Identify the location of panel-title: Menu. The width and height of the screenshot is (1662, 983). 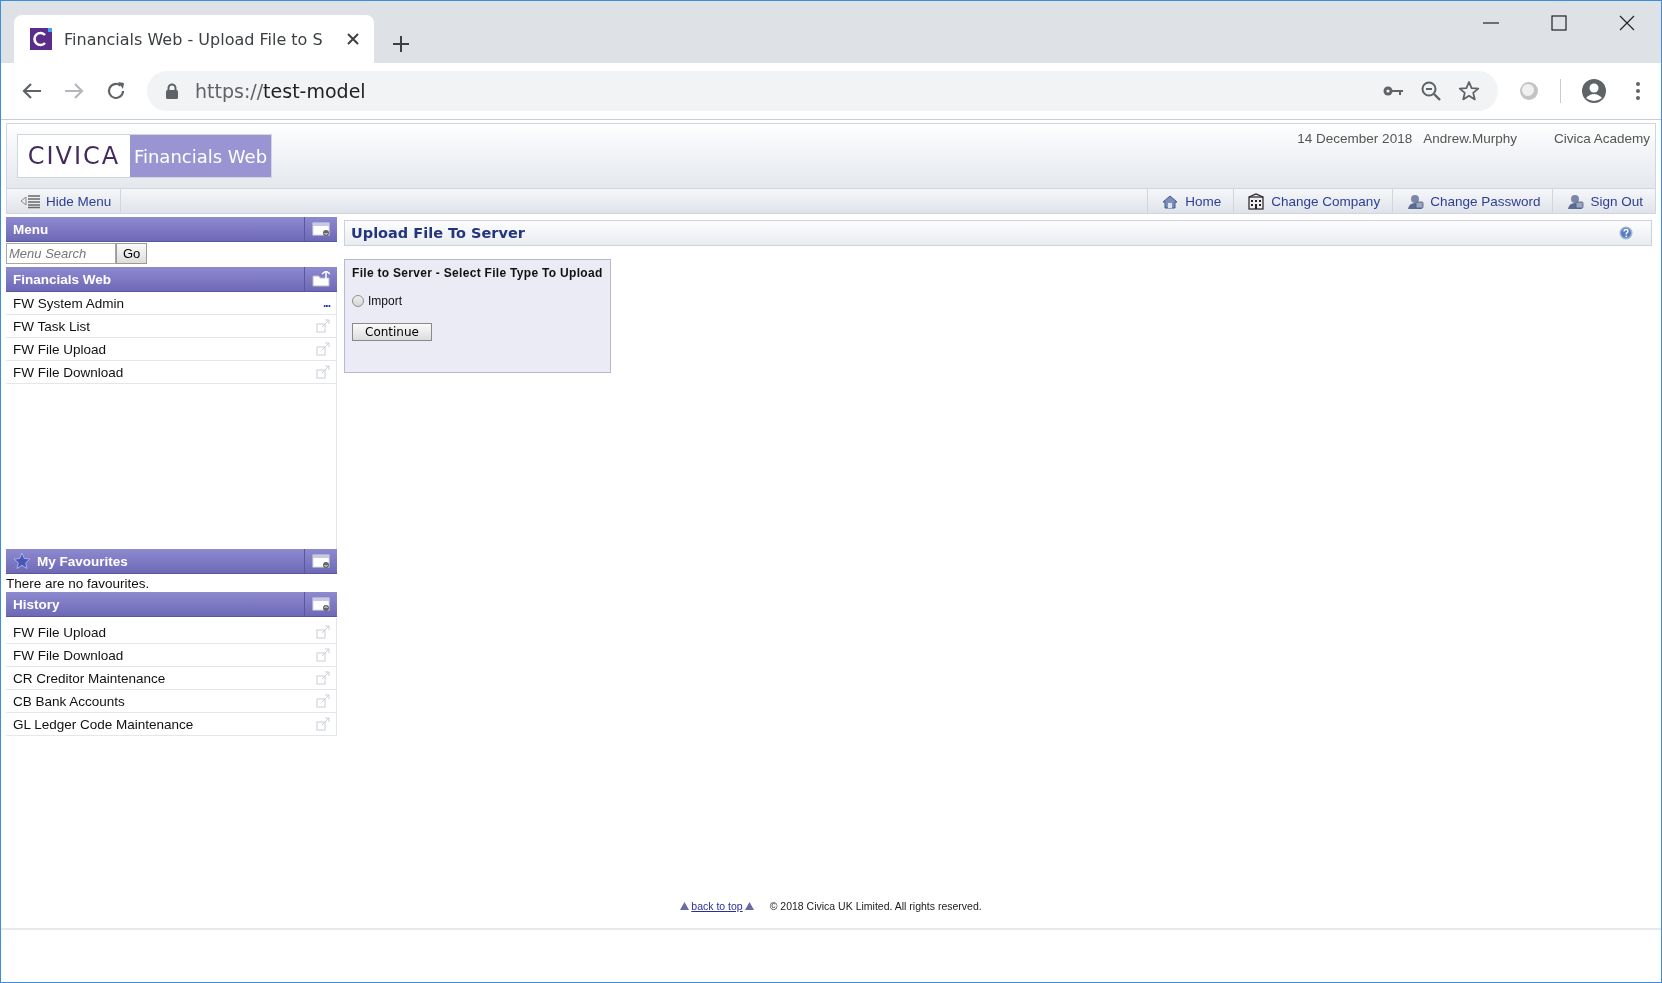
(31, 229).